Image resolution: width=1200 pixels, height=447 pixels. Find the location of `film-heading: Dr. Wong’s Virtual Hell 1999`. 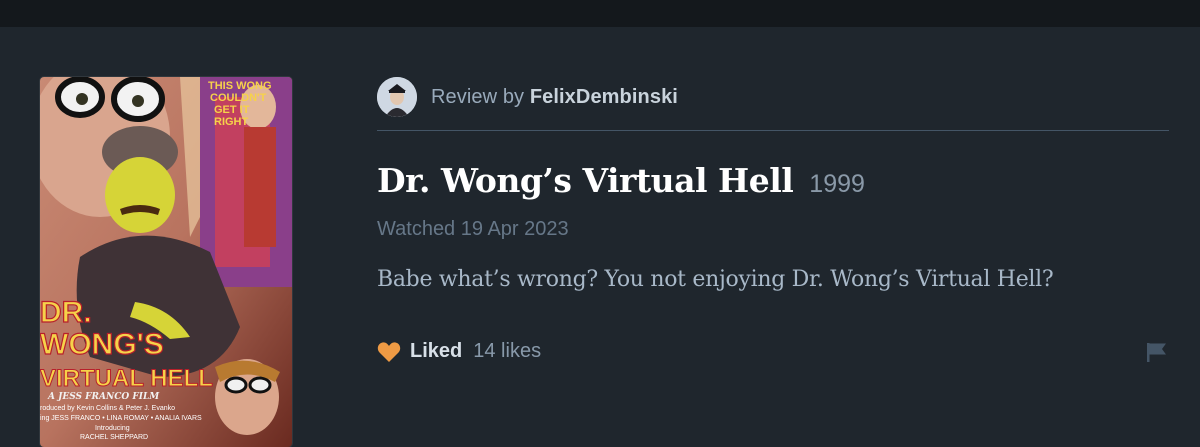

film-heading: Dr. Wong’s Virtual Hell 1999 is located at coordinates (773, 180).